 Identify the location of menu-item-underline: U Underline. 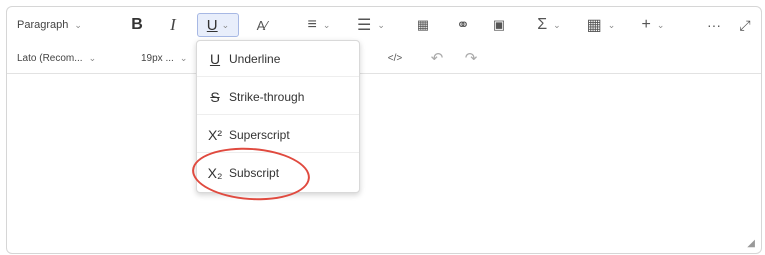
(278, 59).